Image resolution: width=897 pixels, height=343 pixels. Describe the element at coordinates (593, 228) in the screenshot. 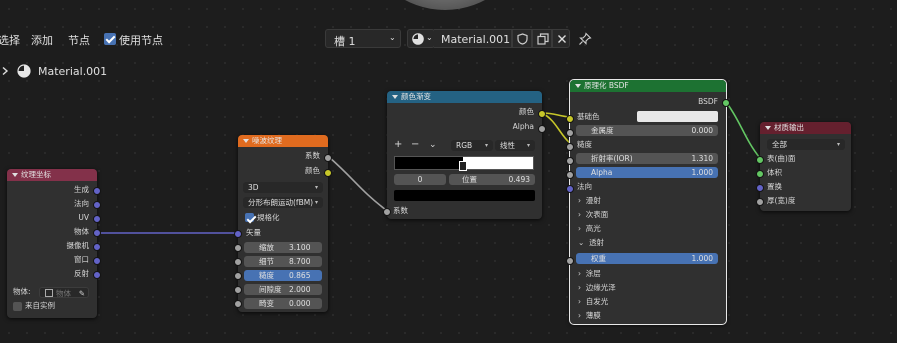

I see `panel-specular-label: 高光` at that location.